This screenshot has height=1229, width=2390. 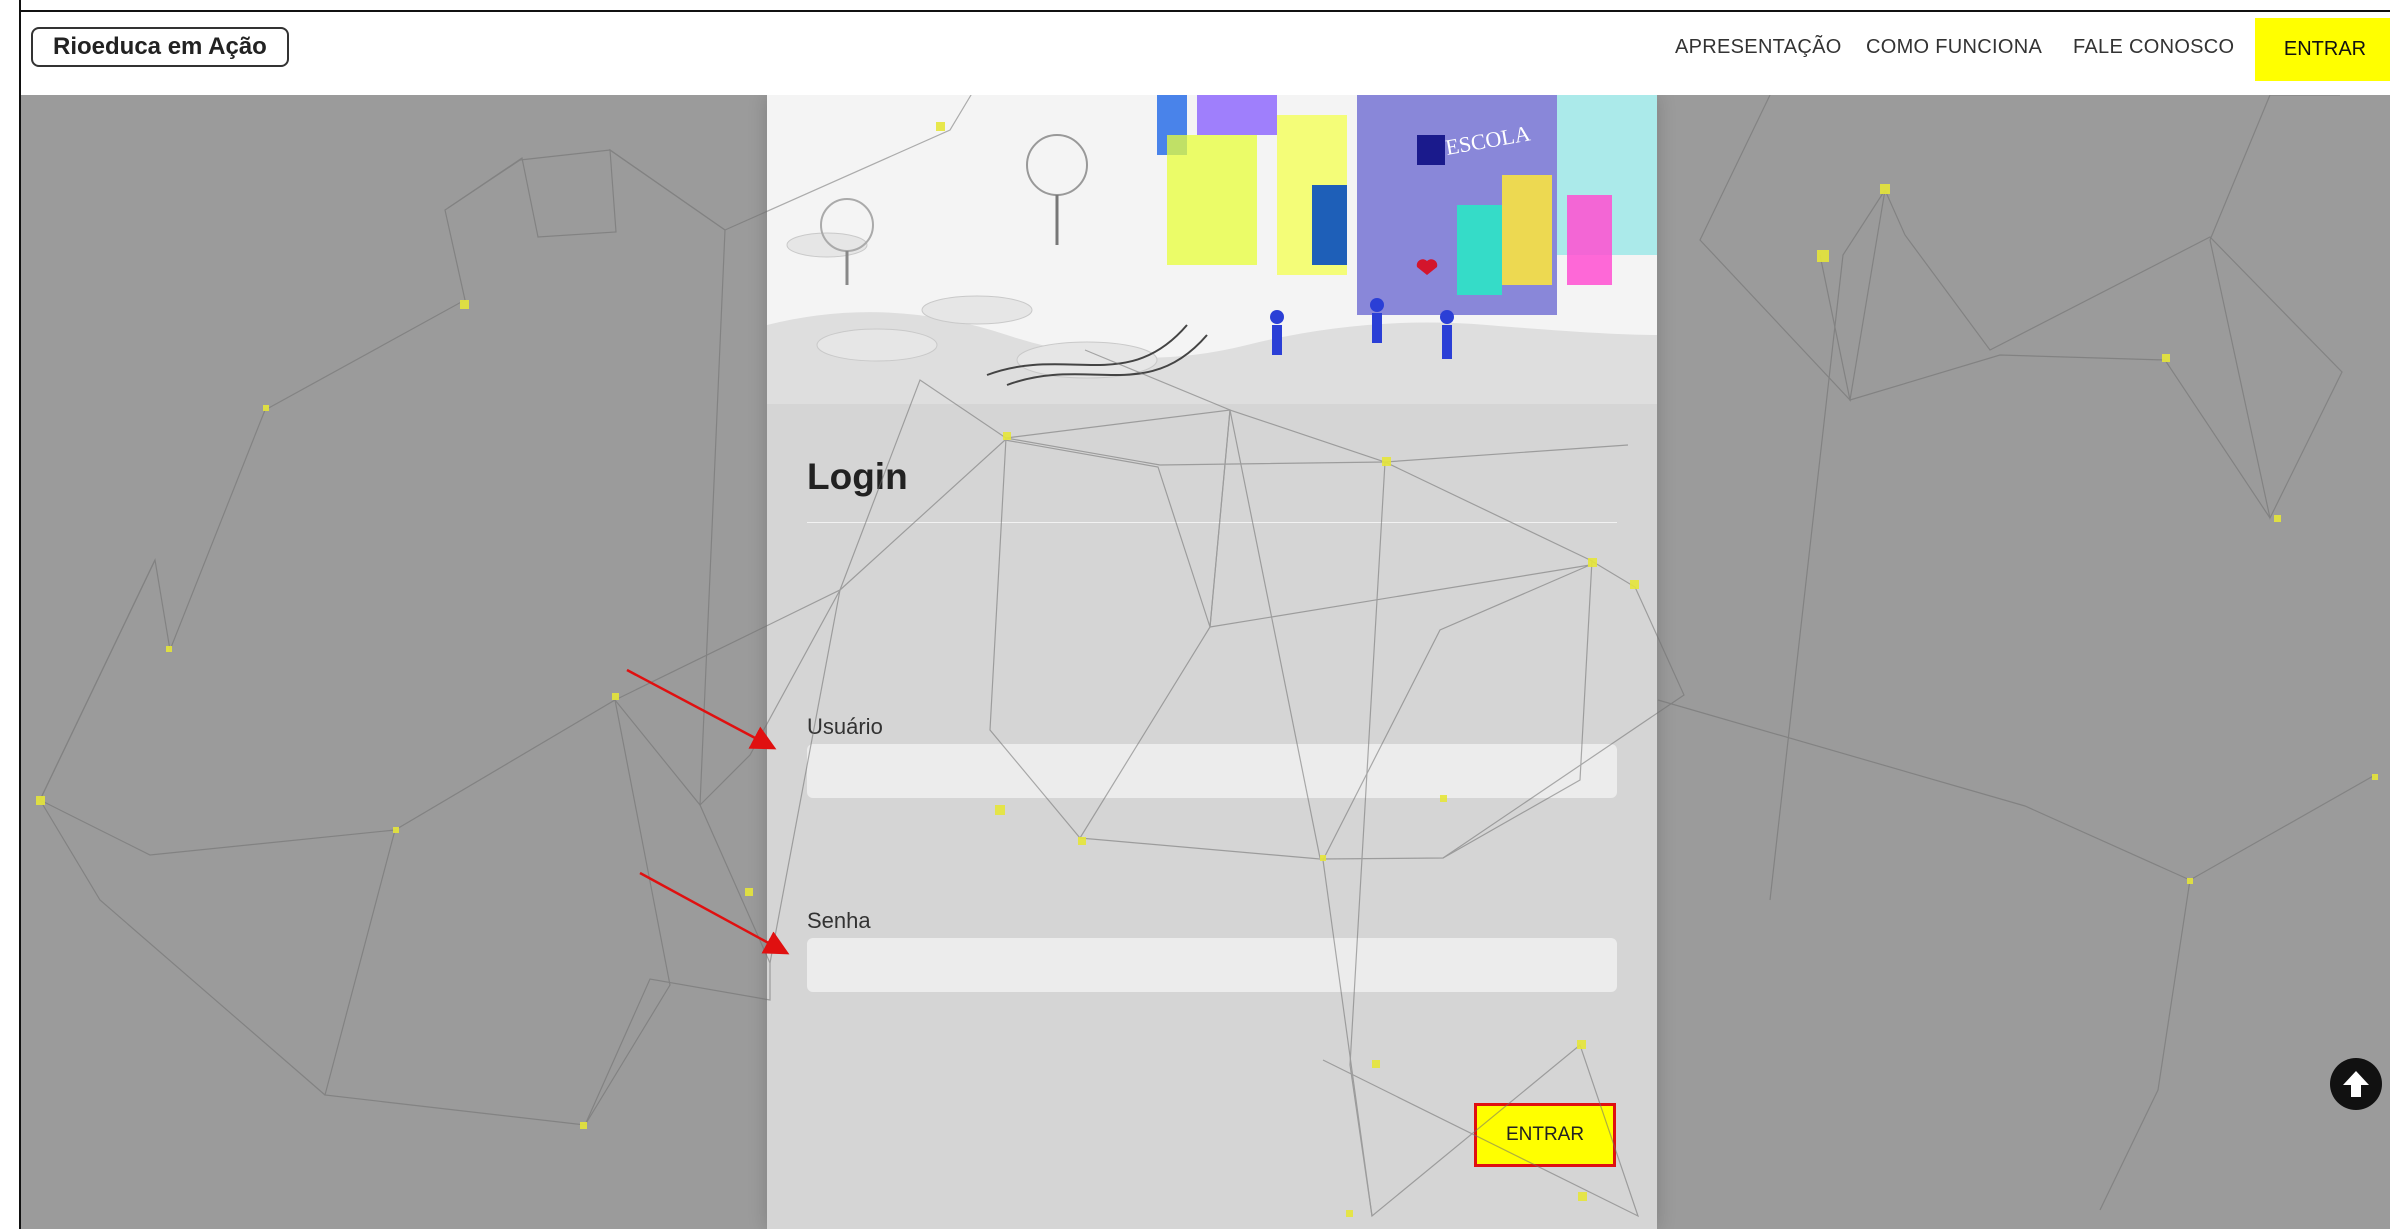 I want to click on arrow-up-circle-icon, so click(x=2356, y=1084).